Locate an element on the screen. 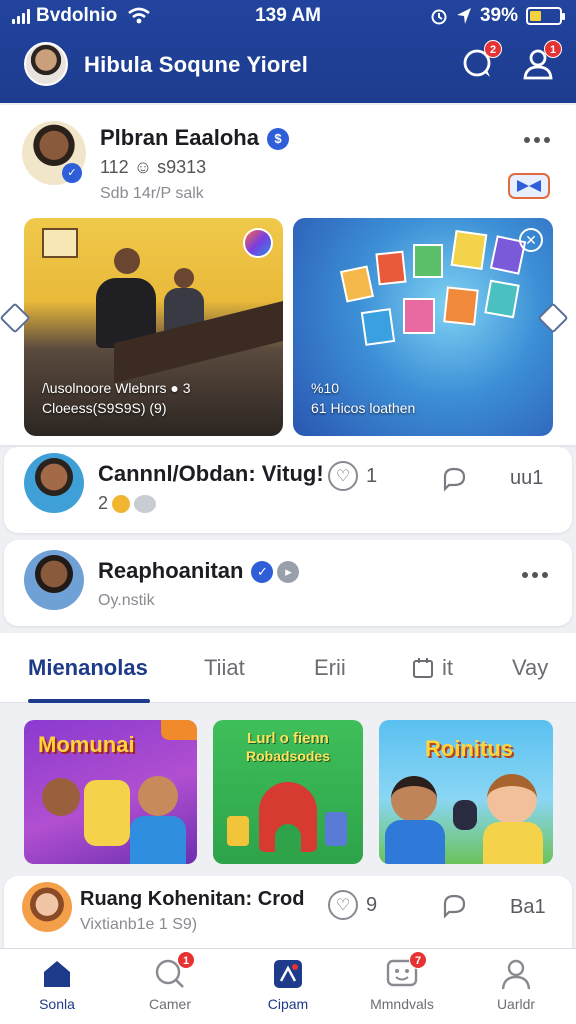 The width and height of the screenshot is (576, 1024). post-author: Reaphoanitan ✓ ▸ is located at coordinates (199, 571).